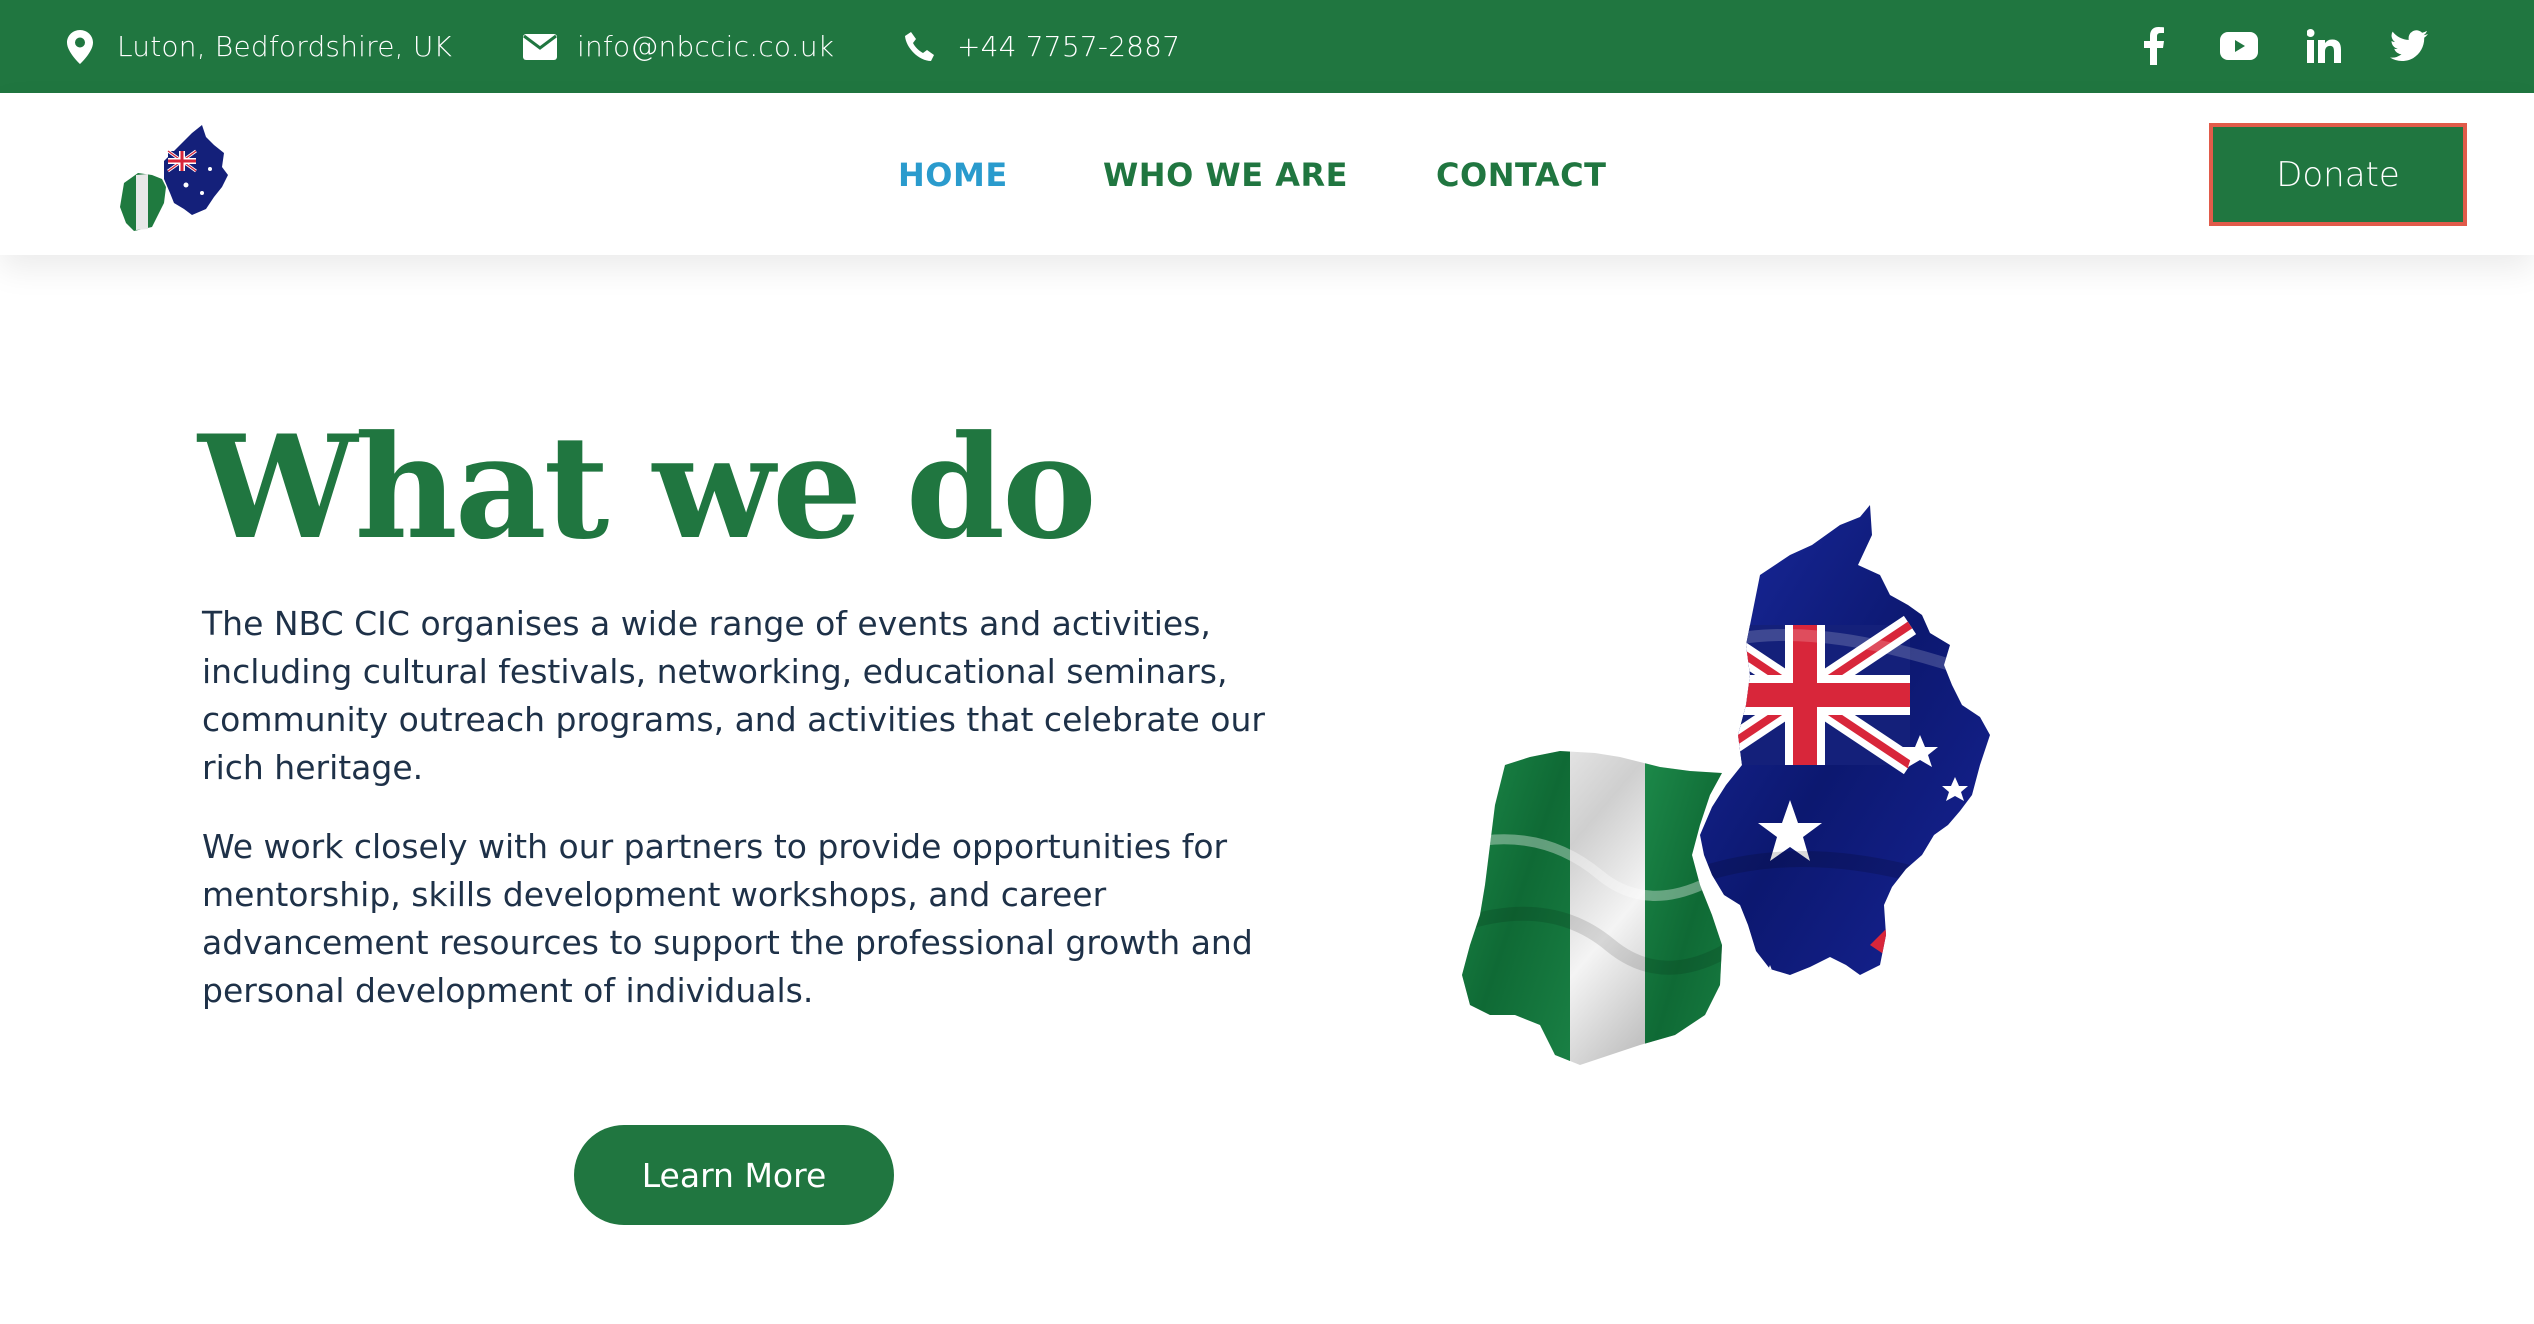 The height and width of the screenshot is (1324, 2534). What do you see at coordinates (540, 47) in the screenshot?
I see `envelope-icon` at bounding box center [540, 47].